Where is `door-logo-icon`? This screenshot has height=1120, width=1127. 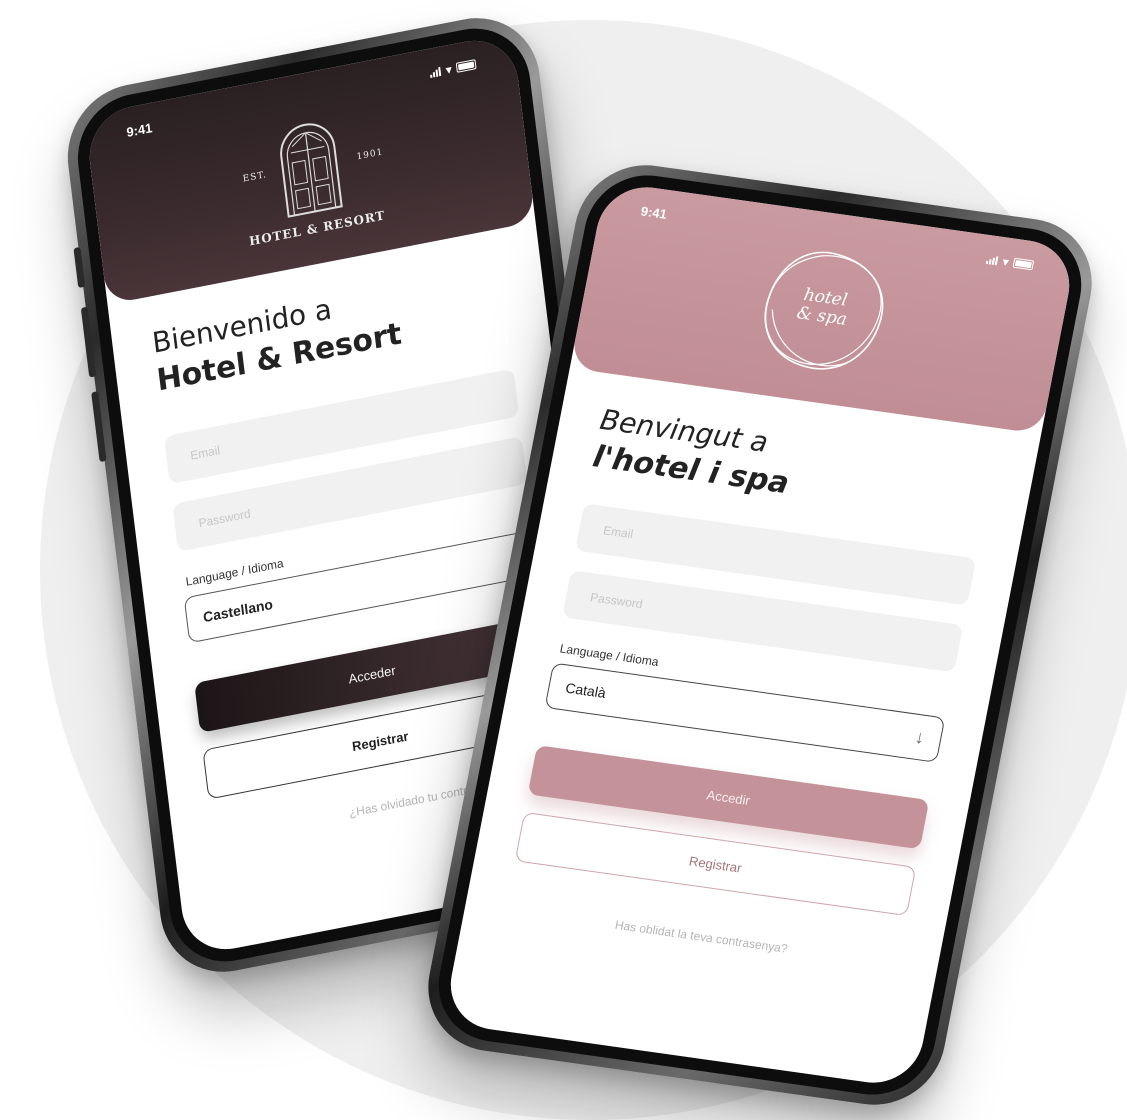 door-logo-icon is located at coordinates (311, 170).